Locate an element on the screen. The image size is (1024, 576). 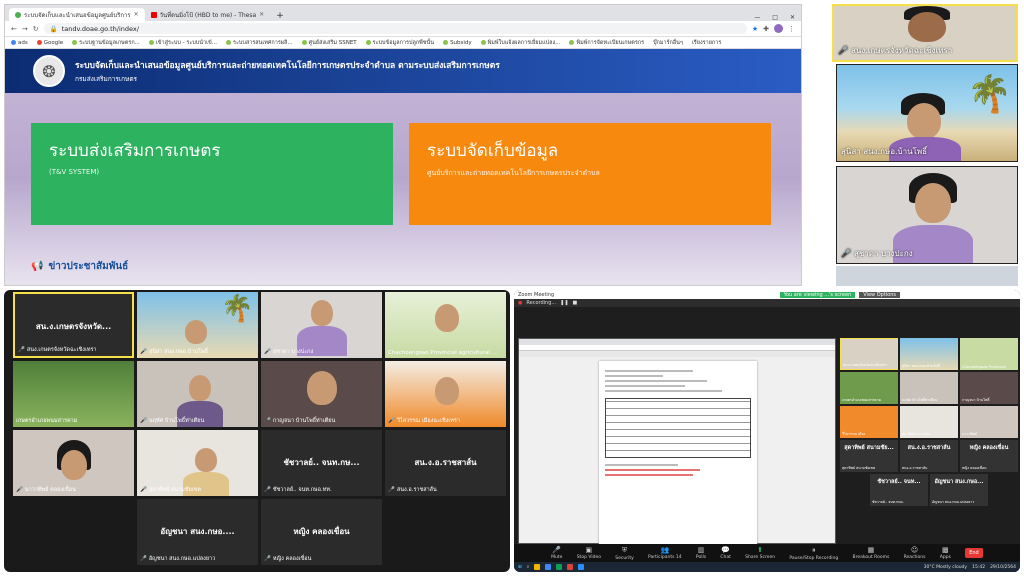
chat-button: 💬 Chat is located at coordinates (725, 553).